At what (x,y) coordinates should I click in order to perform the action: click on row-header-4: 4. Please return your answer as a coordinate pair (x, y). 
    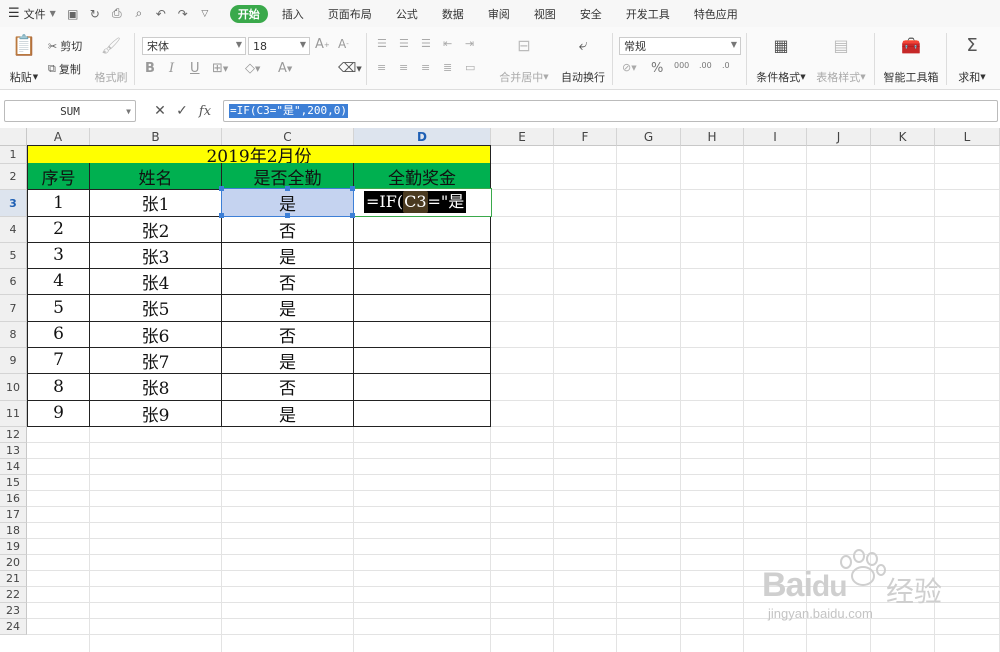
    Looking at the image, I should click on (13, 230).